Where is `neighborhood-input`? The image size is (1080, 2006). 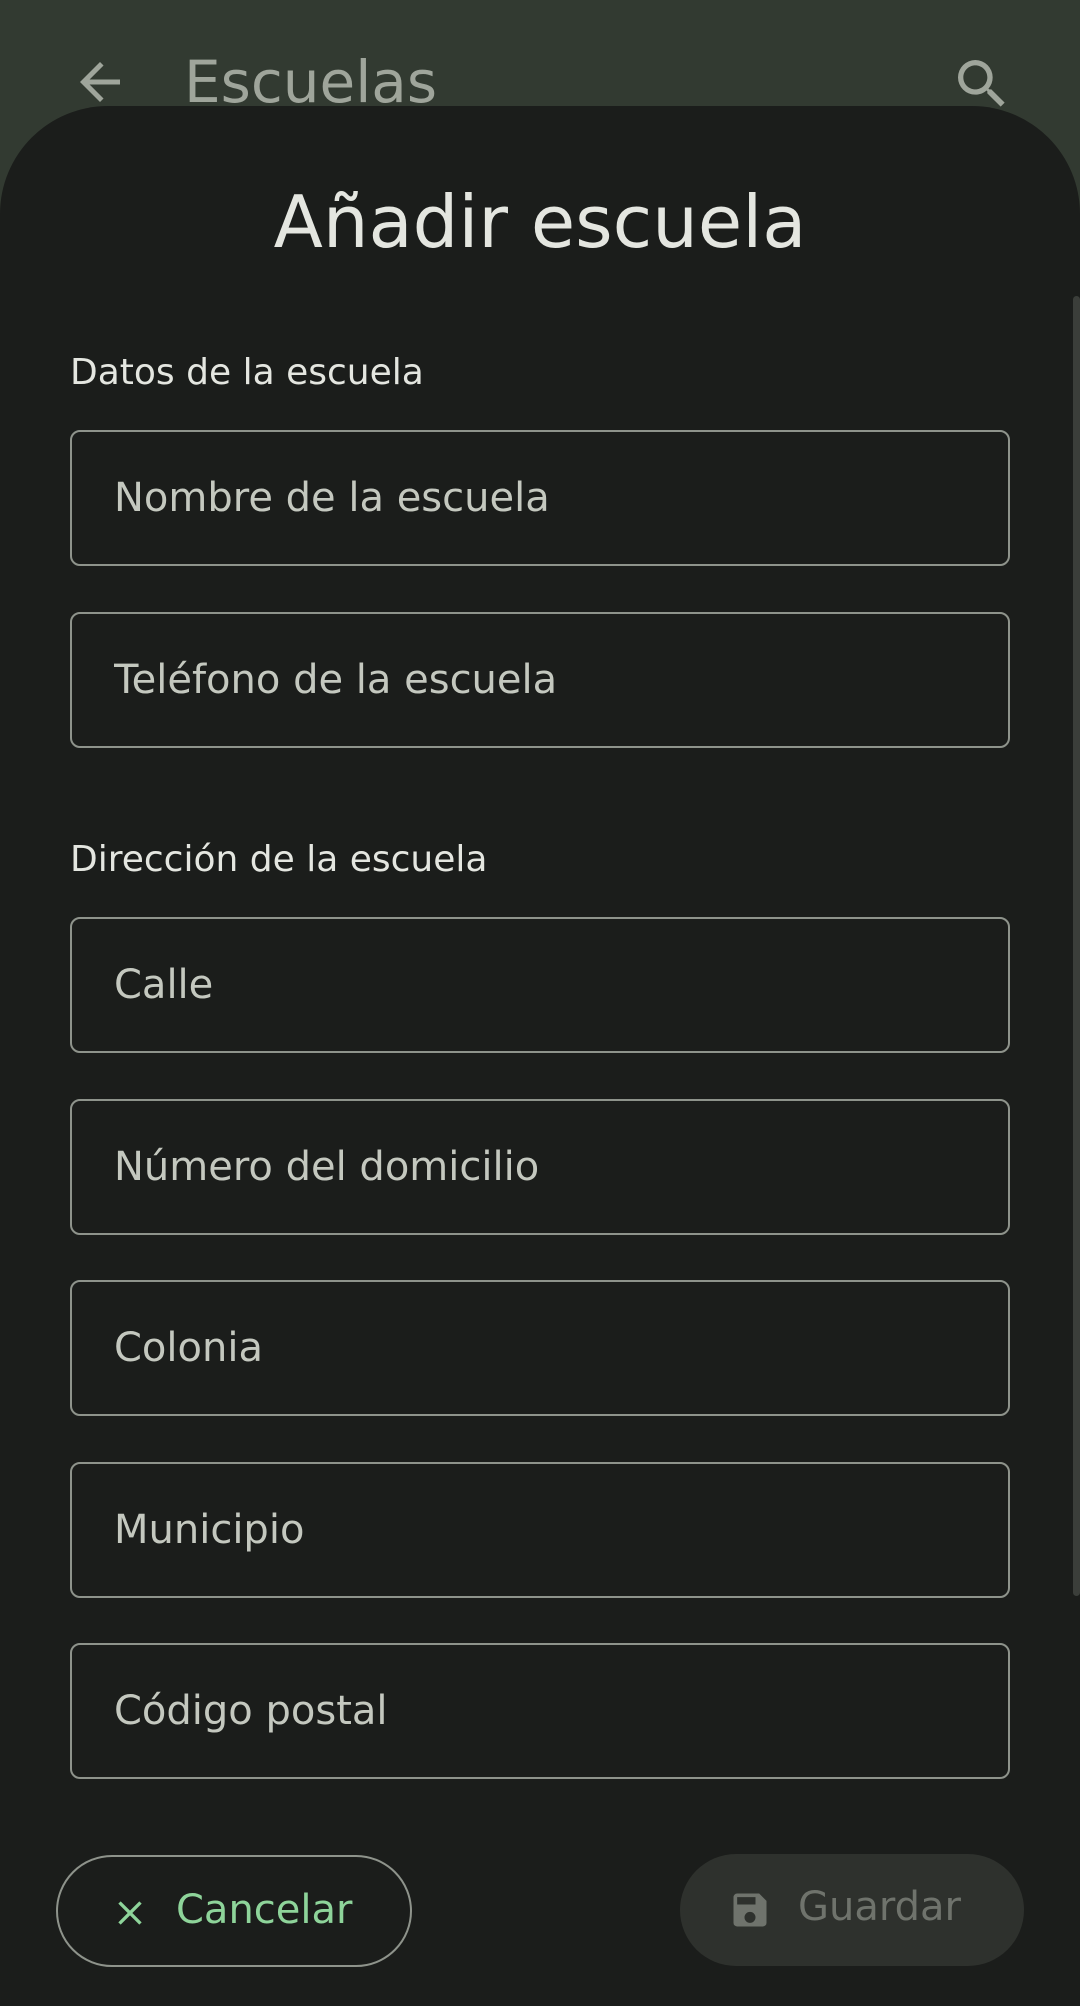
neighborhood-input is located at coordinates (540, 1348).